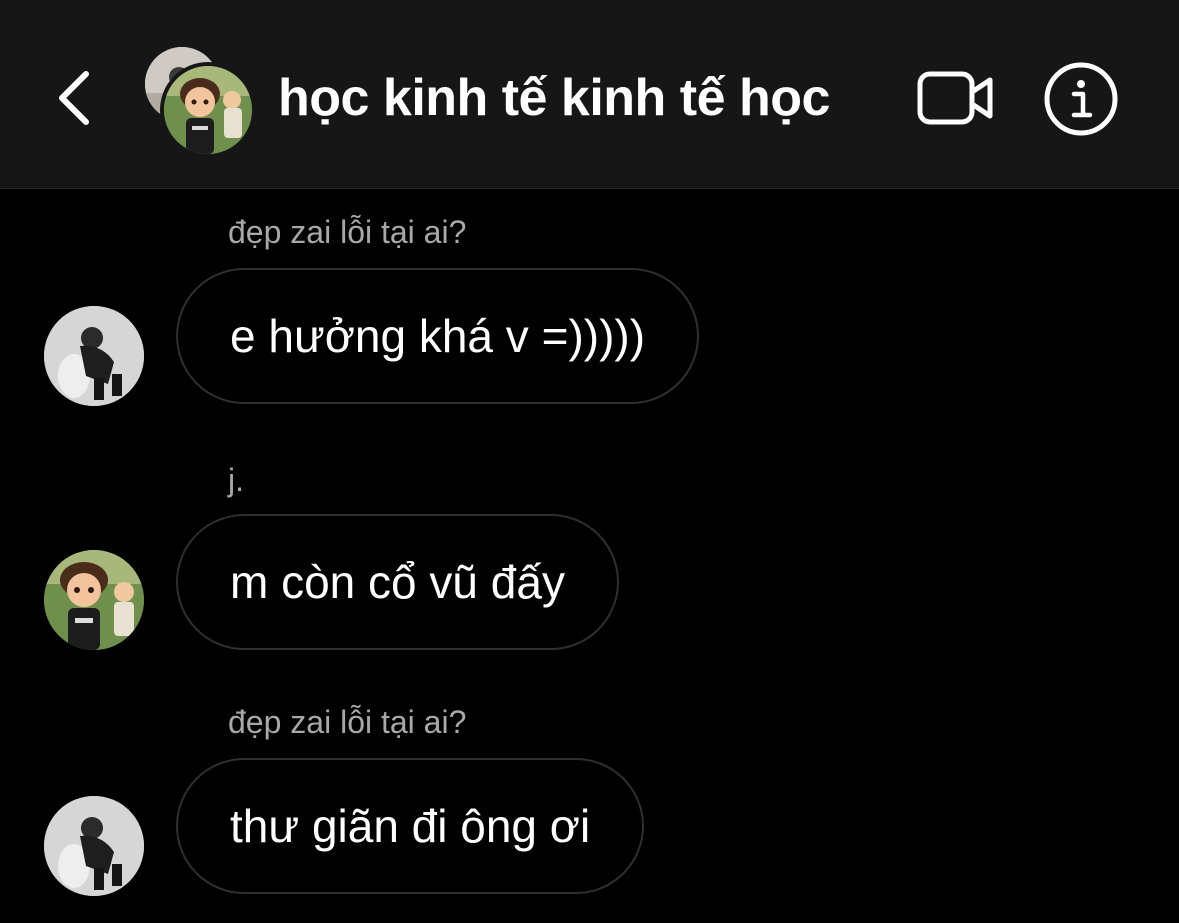 The image size is (1179, 923). I want to click on sender-name: j., so click(236, 480).